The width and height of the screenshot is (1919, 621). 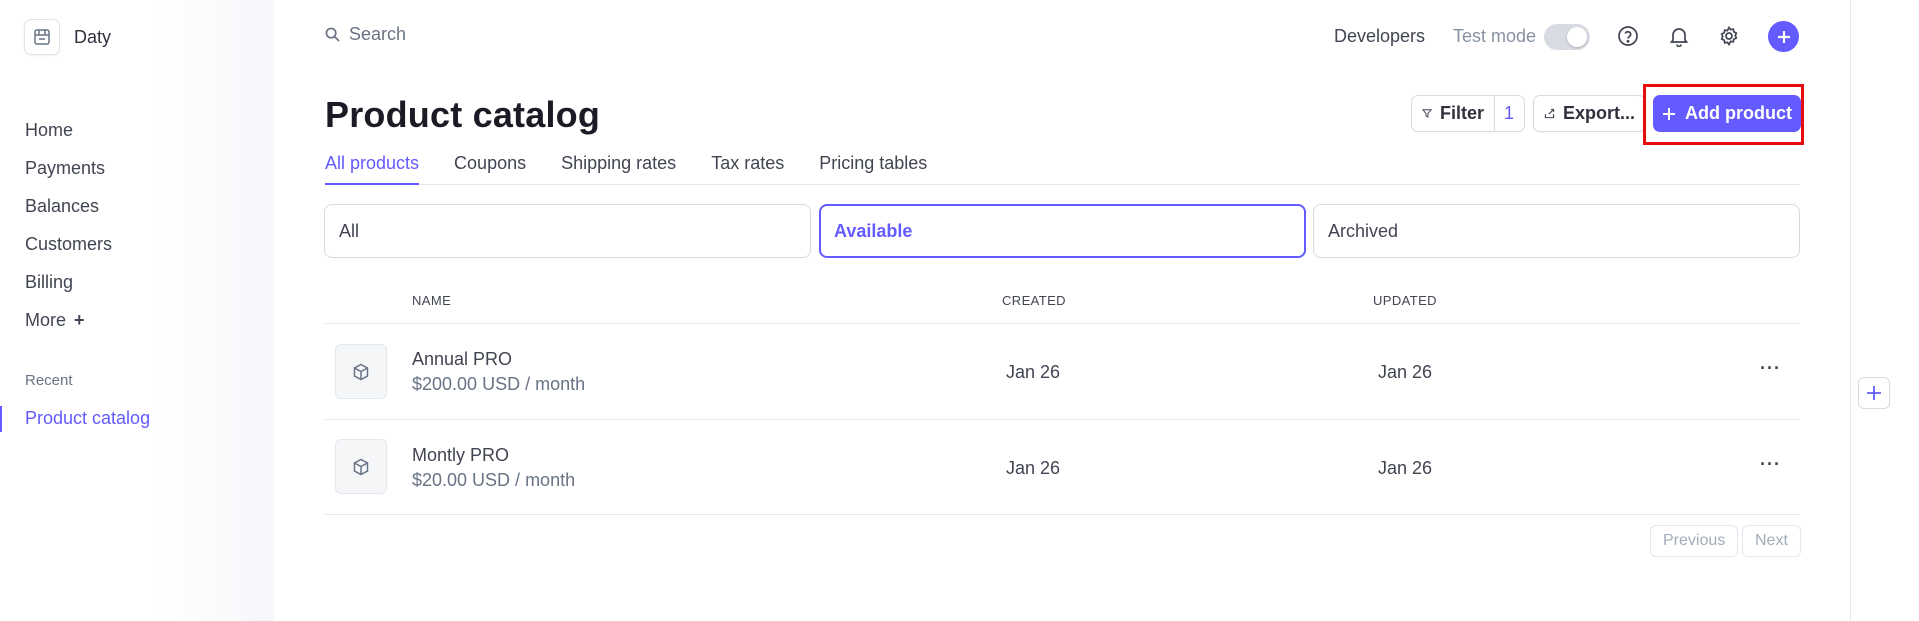 What do you see at coordinates (618, 167) in the screenshot?
I see `tab-shipping-rates: Shipping rates` at bounding box center [618, 167].